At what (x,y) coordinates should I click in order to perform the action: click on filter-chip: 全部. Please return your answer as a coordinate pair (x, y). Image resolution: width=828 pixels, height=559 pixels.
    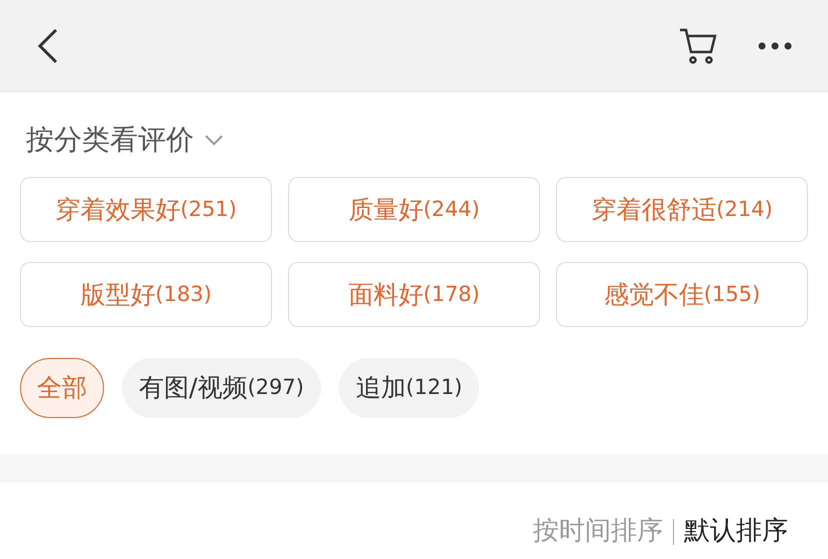
    Looking at the image, I should click on (62, 388).